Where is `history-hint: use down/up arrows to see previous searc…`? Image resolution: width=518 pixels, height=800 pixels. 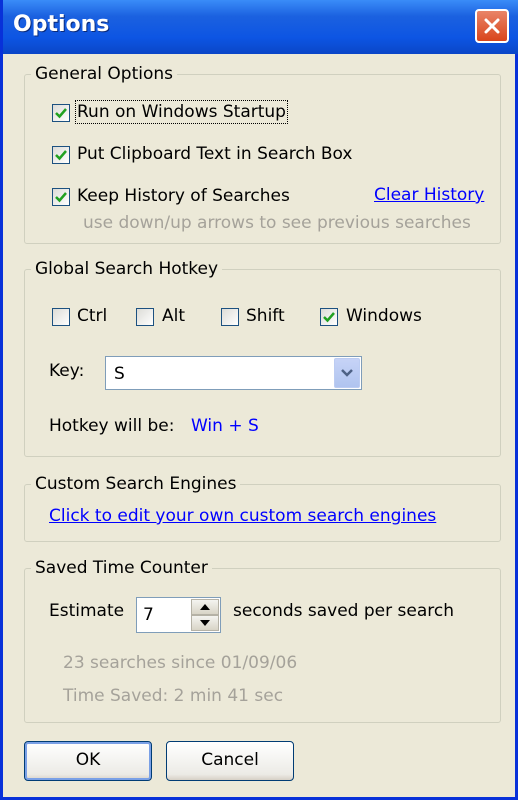 history-hint: use down/up arrows to see previous searc… is located at coordinates (277, 223).